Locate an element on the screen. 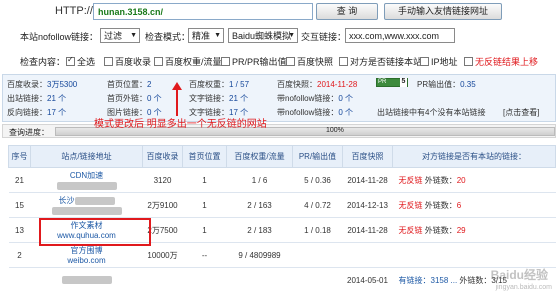 The image size is (558, 291). pr-badge-label: PR is located at coordinates (382, 82).